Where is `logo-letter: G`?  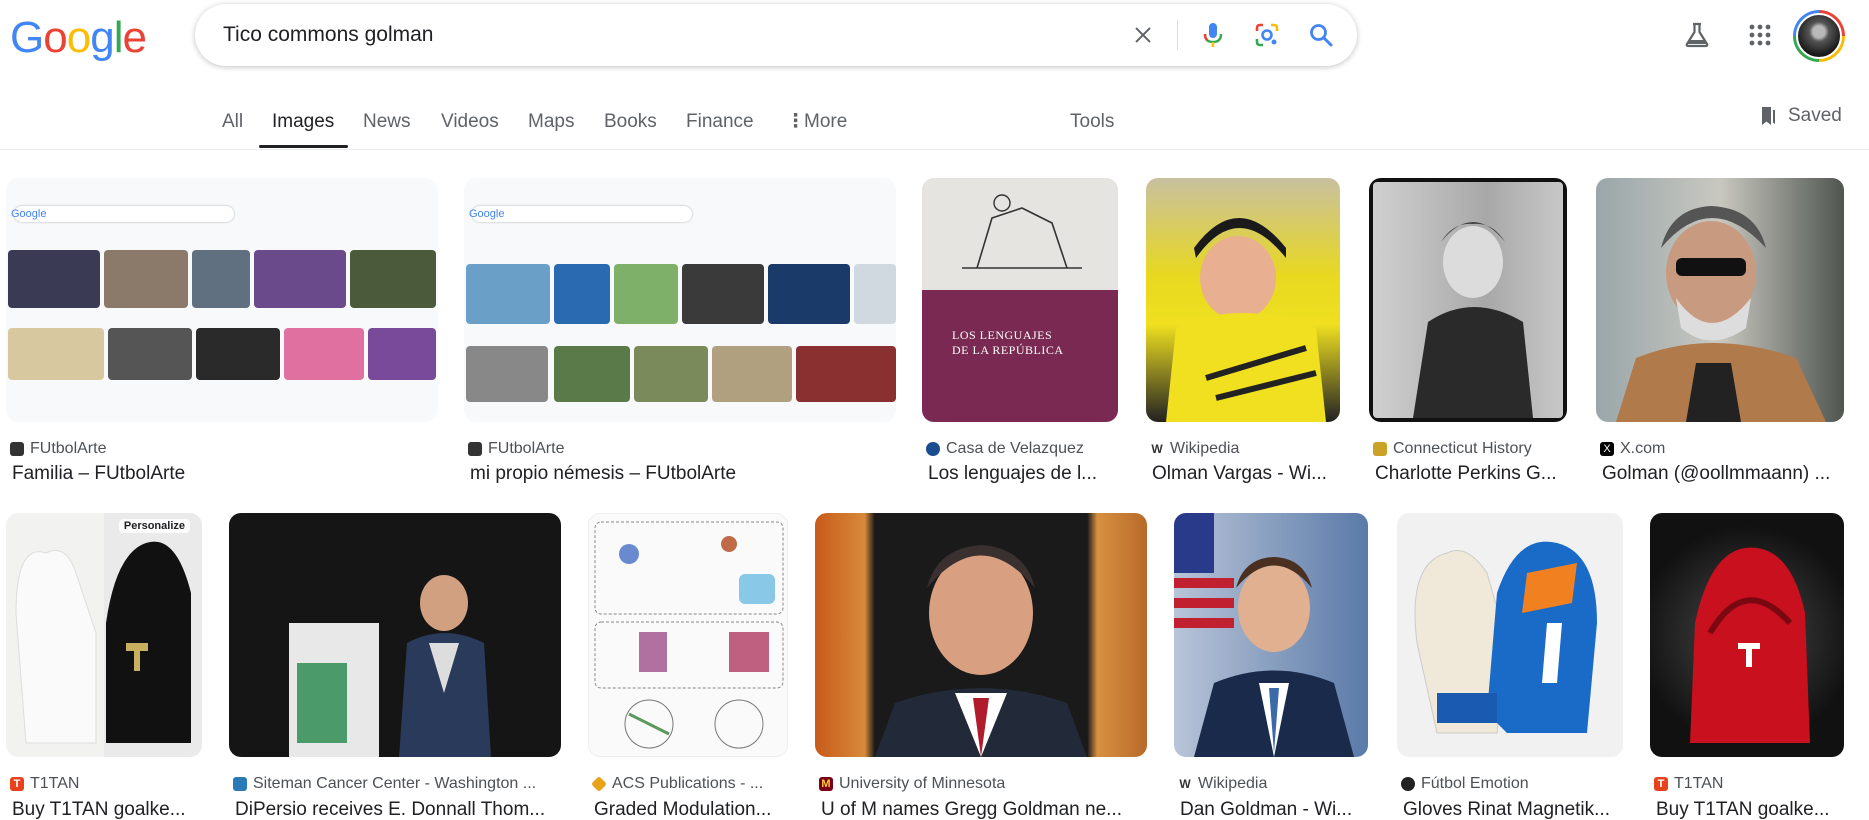 logo-letter: G is located at coordinates (27, 37).